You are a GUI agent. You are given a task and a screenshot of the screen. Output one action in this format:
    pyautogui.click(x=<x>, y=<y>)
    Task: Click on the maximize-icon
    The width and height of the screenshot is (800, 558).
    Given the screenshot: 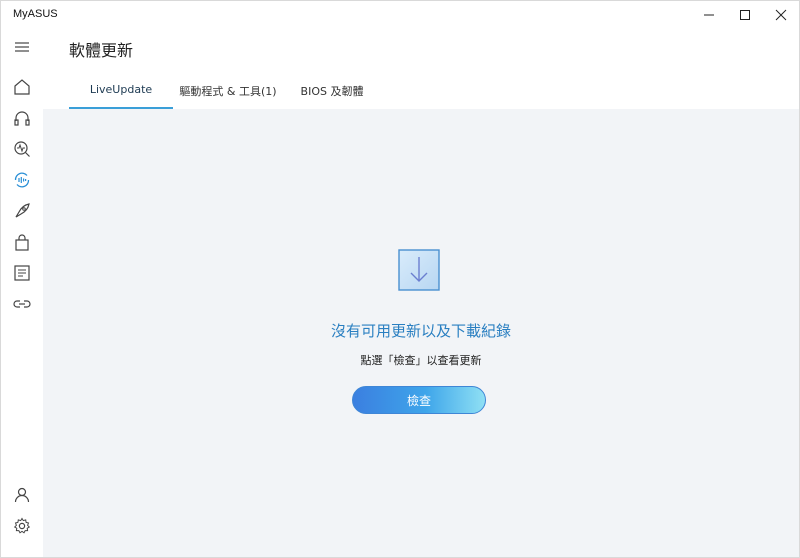 What is the action you would take?
    pyautogui.click(x=745, y=15)
    